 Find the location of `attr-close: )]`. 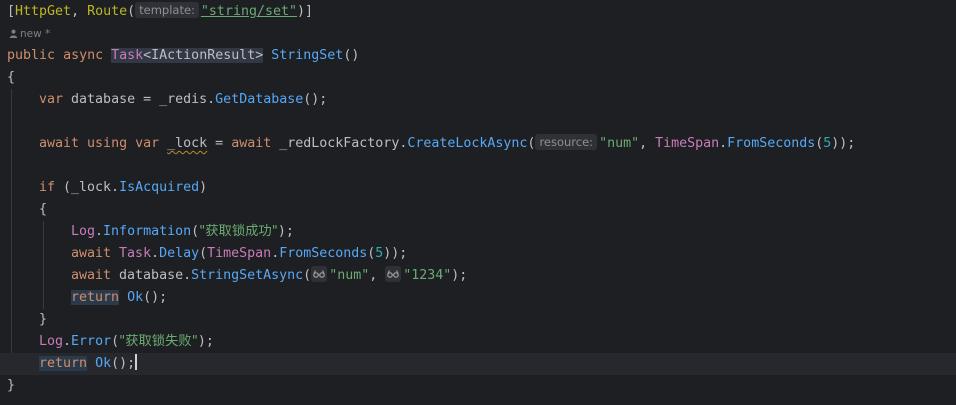

attr-close: )] is located at coordinates (305, 11).